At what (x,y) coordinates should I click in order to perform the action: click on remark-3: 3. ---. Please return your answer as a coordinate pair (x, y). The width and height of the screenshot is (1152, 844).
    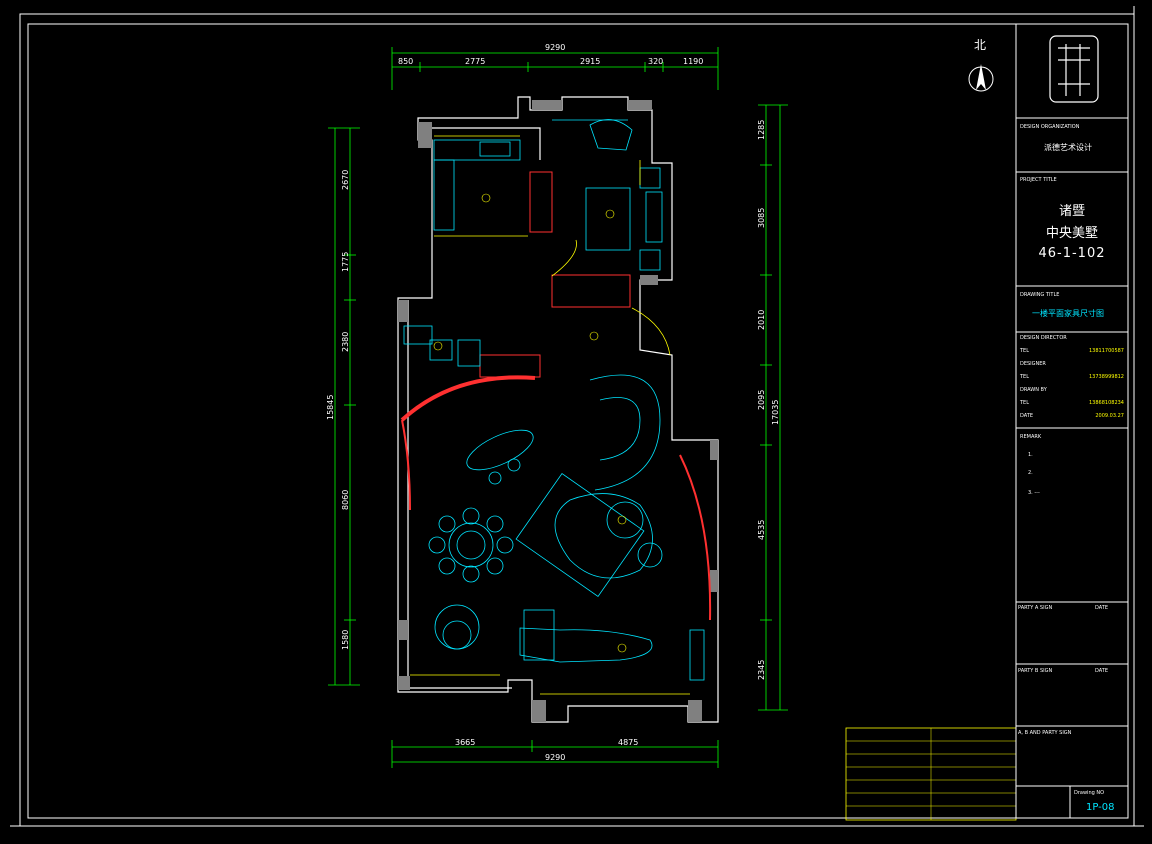
    Looking at the image, I should click on (1034, 493).